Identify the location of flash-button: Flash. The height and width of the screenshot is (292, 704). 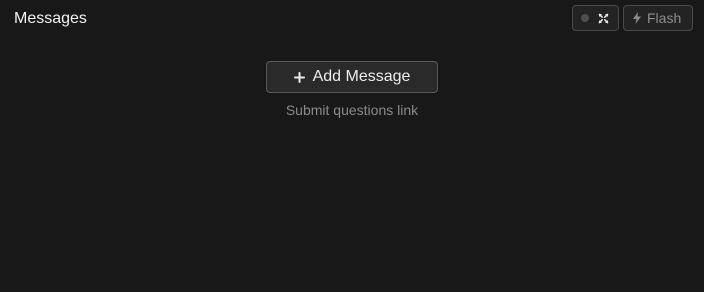
(658, 18).